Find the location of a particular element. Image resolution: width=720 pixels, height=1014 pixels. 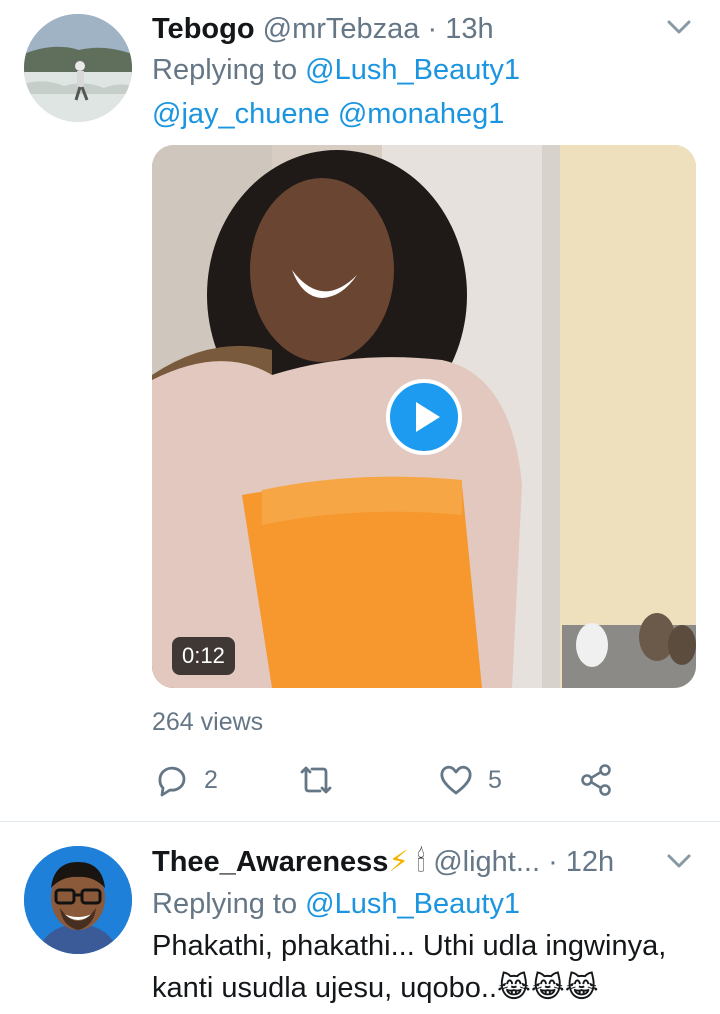

video-duration: 0:12 is located at coordinates (203, 656).